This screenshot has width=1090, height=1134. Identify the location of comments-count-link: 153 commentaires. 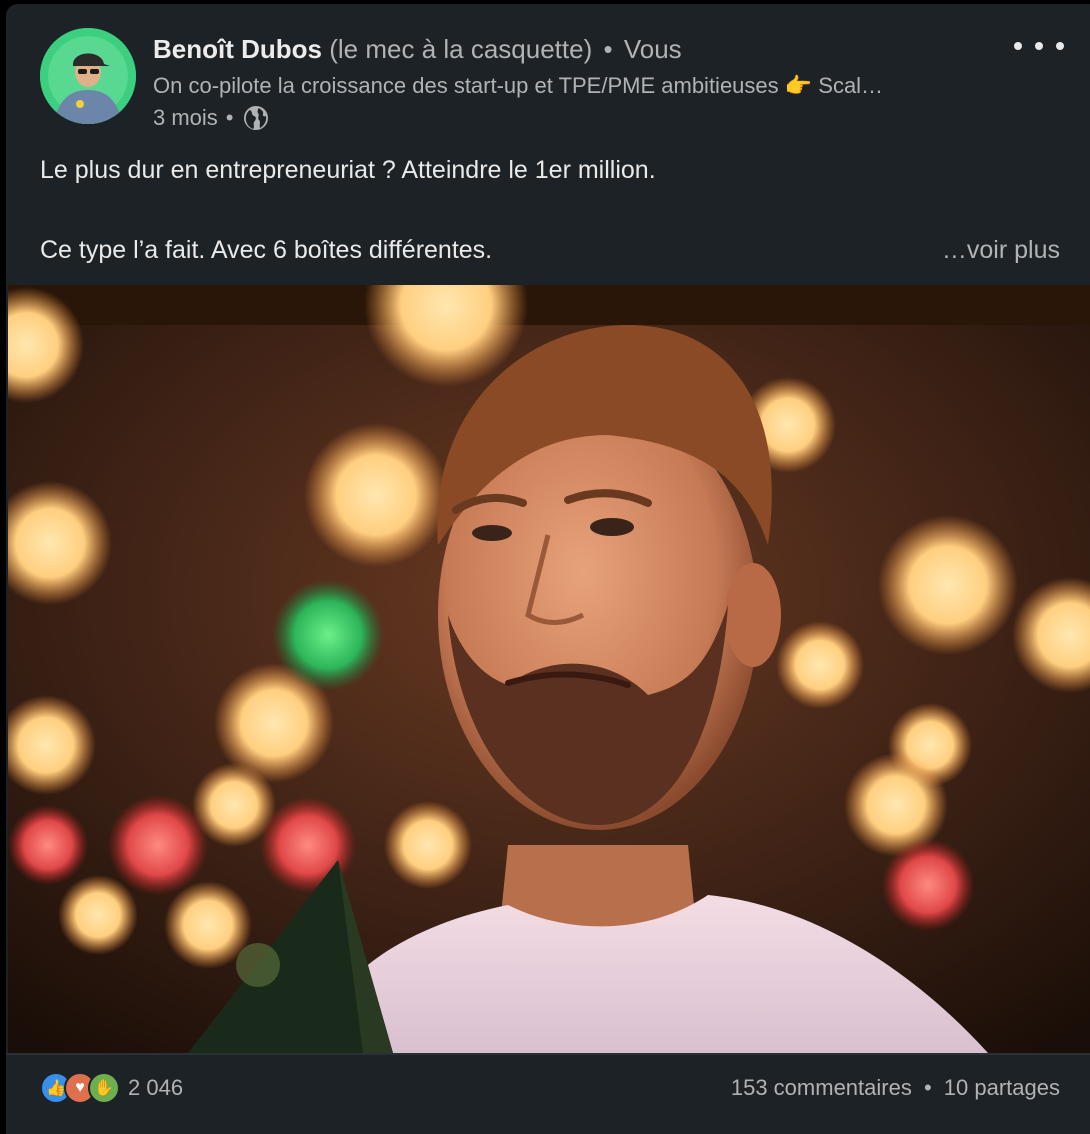
(821, 1087).